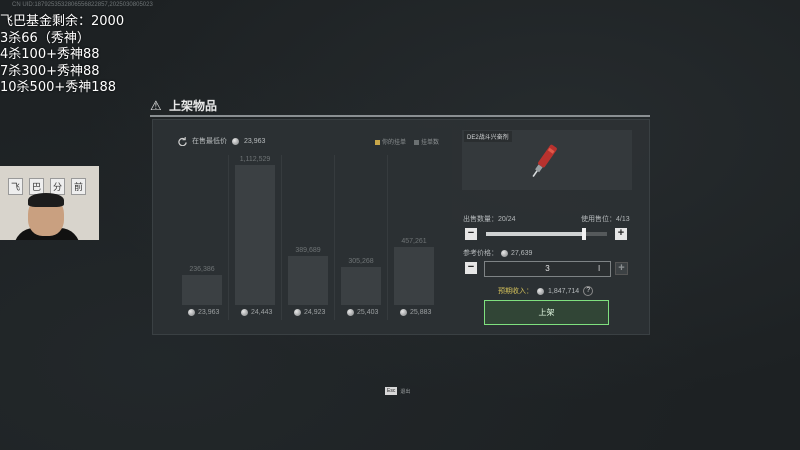 The width and height of the screenshot is (800, 450). What do you see at coordinates (394, 143) in the screenshot?
I see `legend-label: 你的挂单` at bounding box center [394, 143].